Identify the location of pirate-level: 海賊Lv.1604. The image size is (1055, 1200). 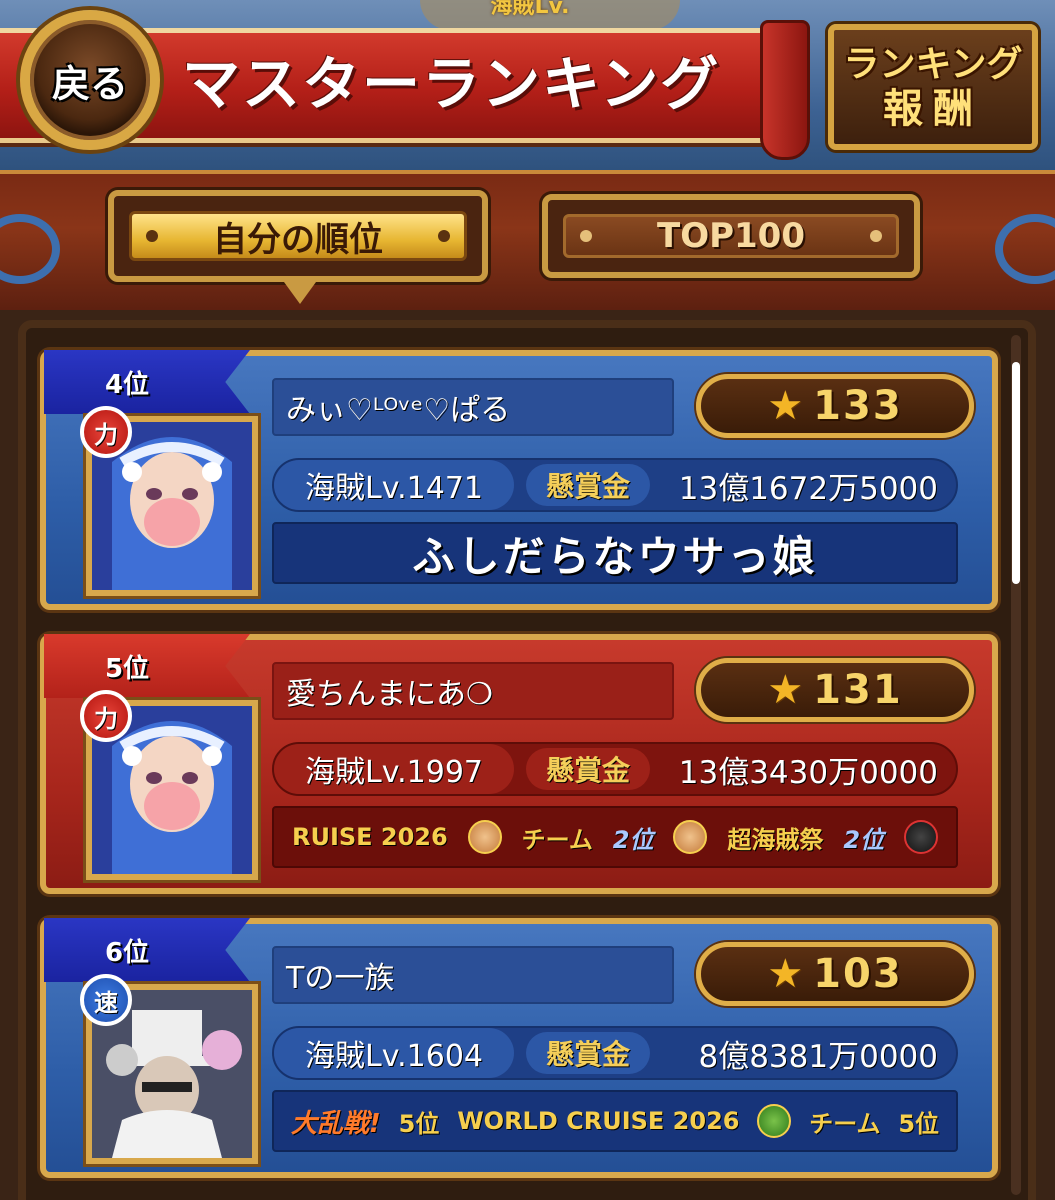
(394, 1053).